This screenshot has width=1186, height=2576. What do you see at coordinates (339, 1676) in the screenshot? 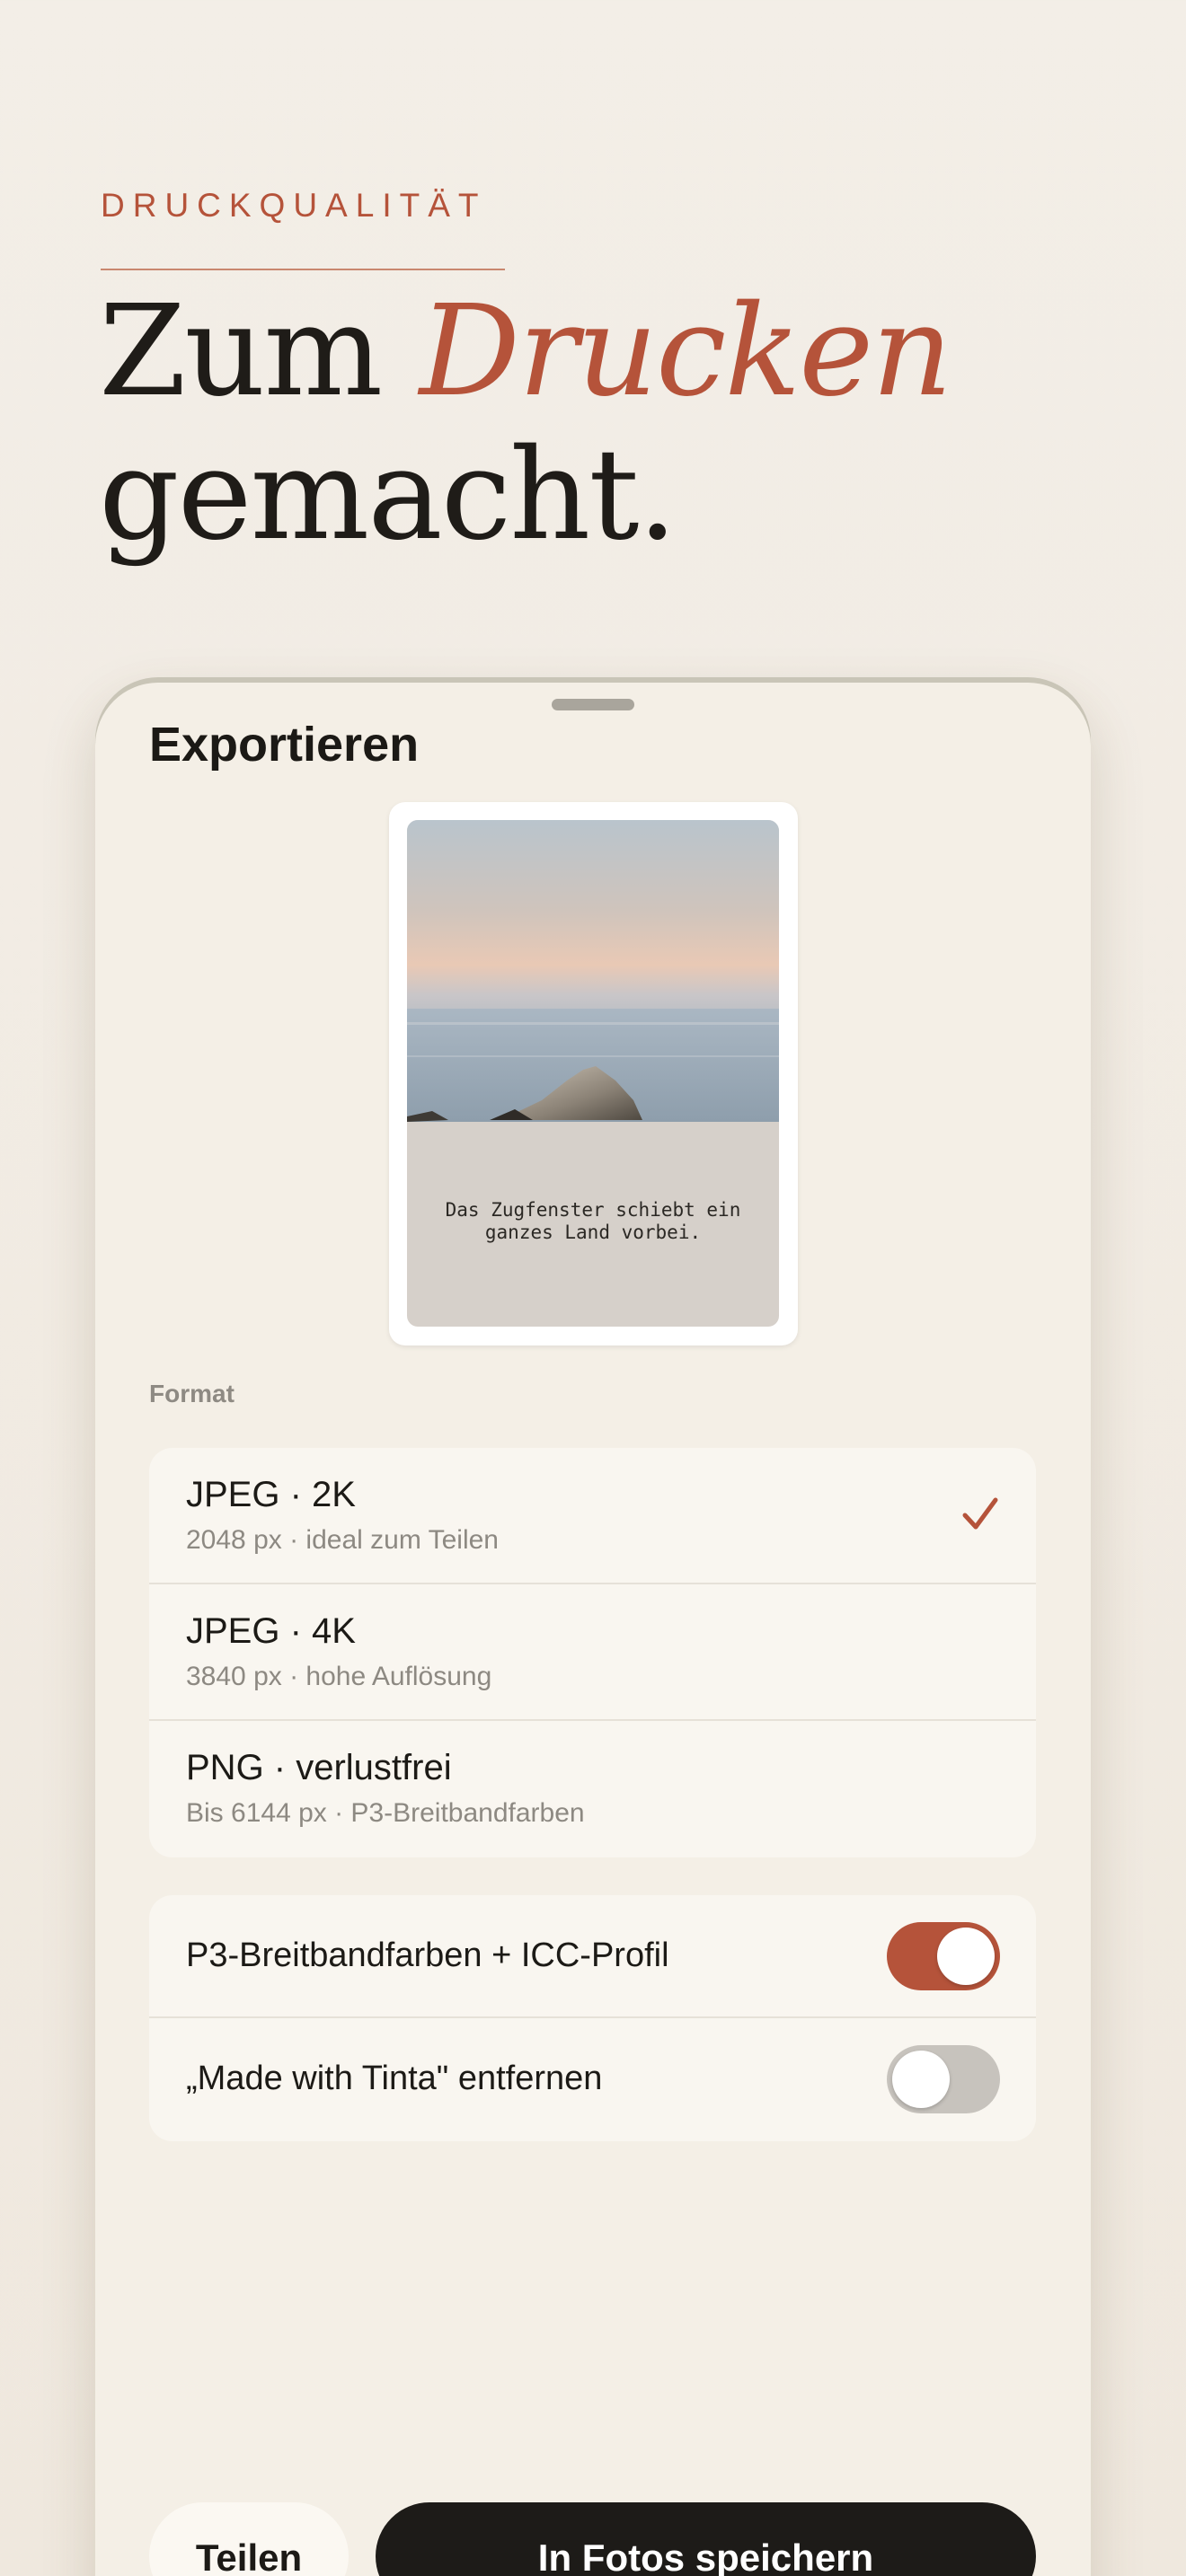
I see `format-subtitle: 3840 px · hohe Auflösung` at bounding box center [339, 1676].